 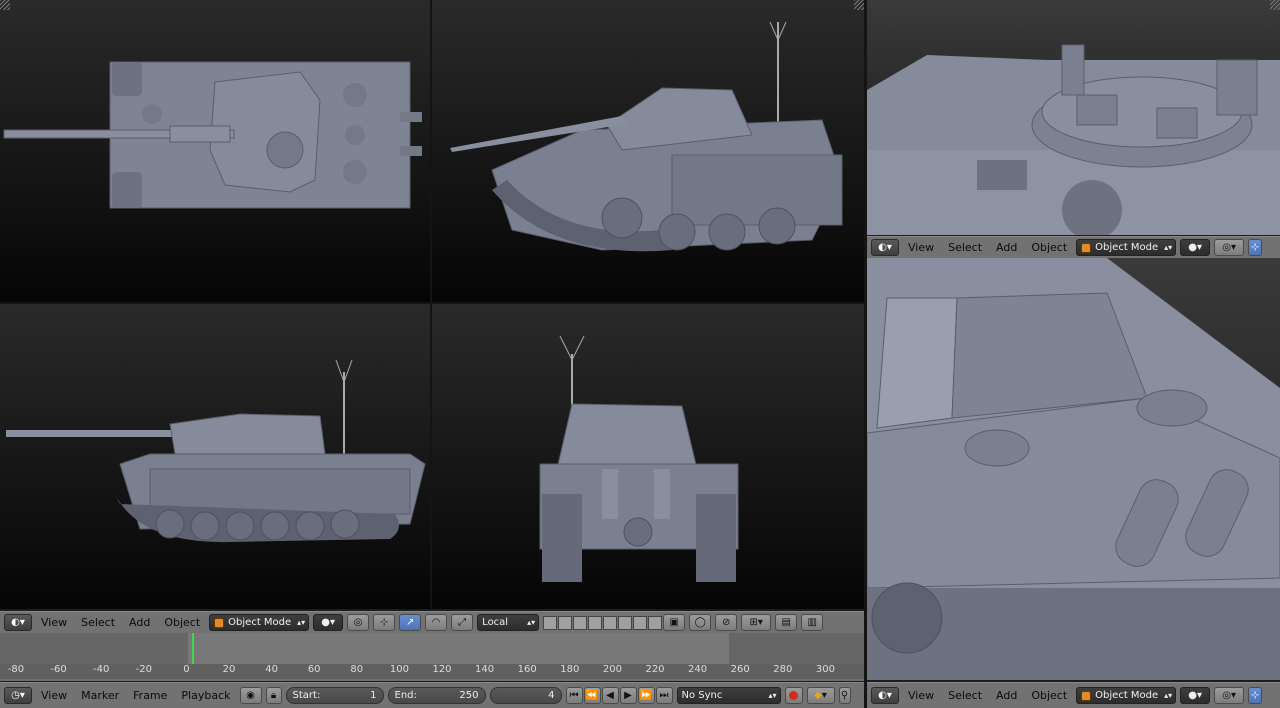 I want to click on layer-buttons, so click(x=603, y=622).